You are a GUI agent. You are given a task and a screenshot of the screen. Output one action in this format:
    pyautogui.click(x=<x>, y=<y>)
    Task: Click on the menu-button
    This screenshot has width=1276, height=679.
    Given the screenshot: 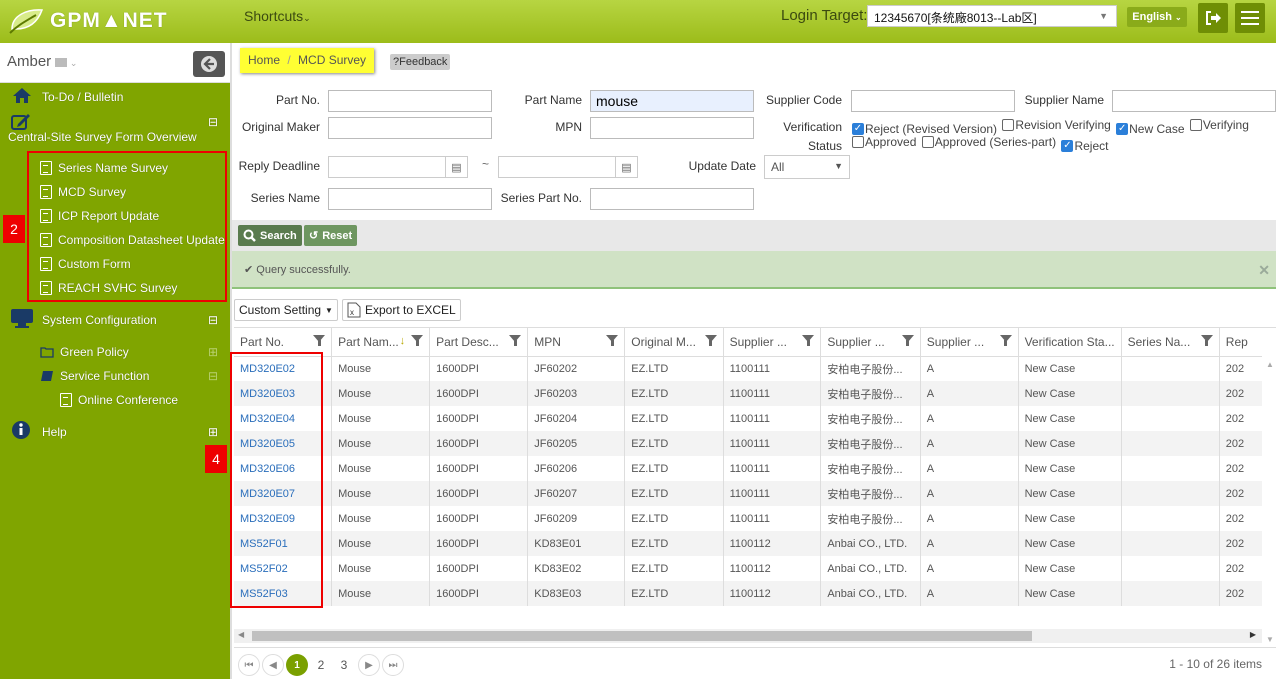 What is the action you would take?
    pyautogui.click(x=1250, y=18)
    